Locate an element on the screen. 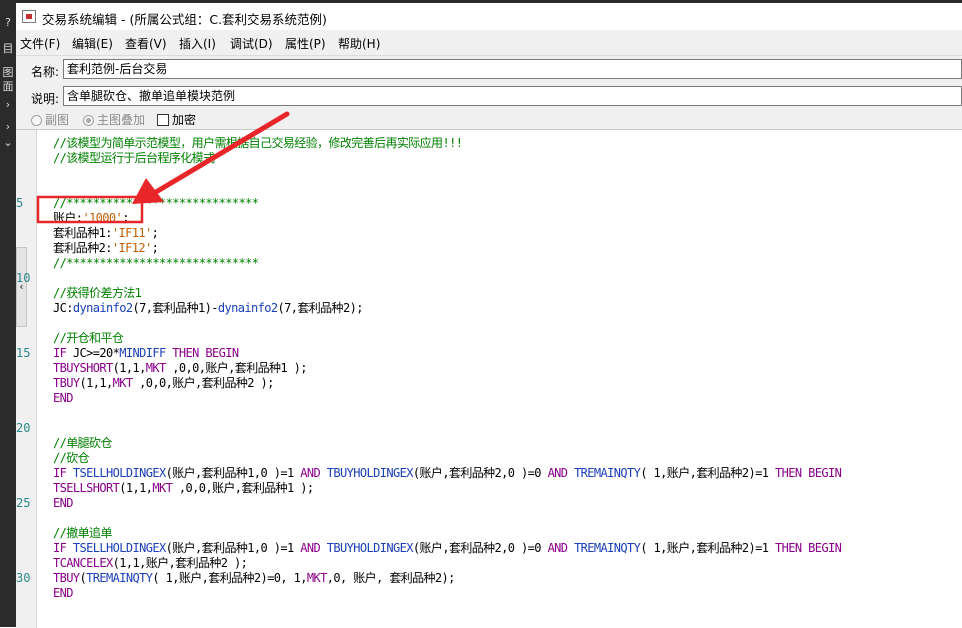 The image size is (962, 628). code-token: 'IF11' is located at coordinates (131, 233).